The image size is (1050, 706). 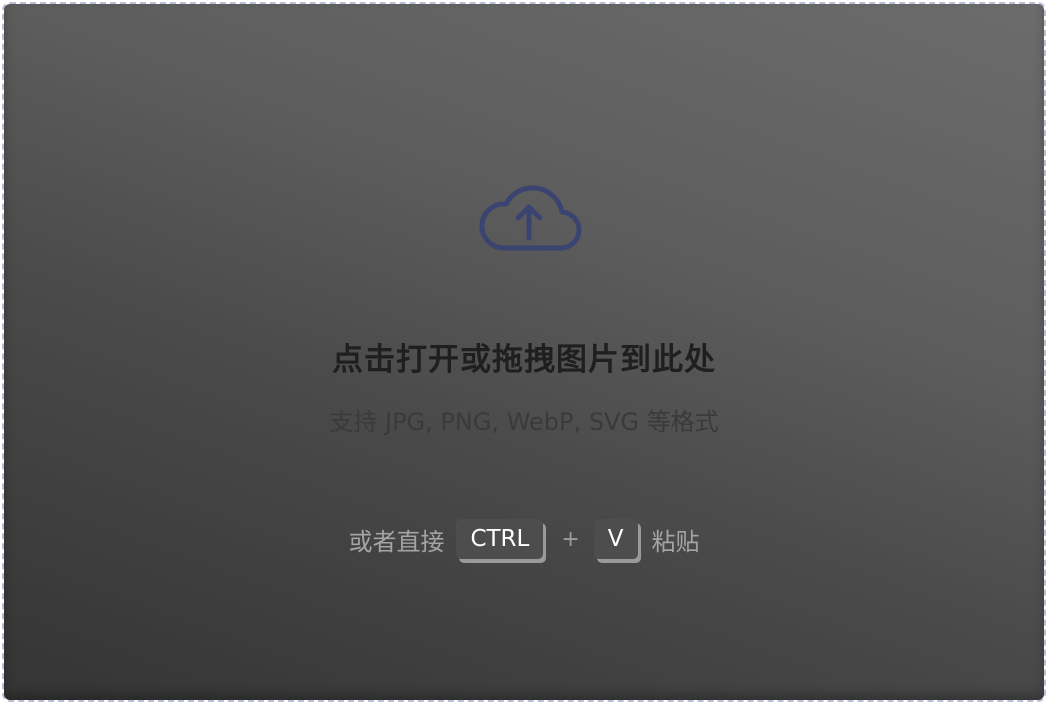 What do you see at coordinates (615, 539) in the screenshot?
I see `v-key-badge: V` at bounding box center [615, 539].